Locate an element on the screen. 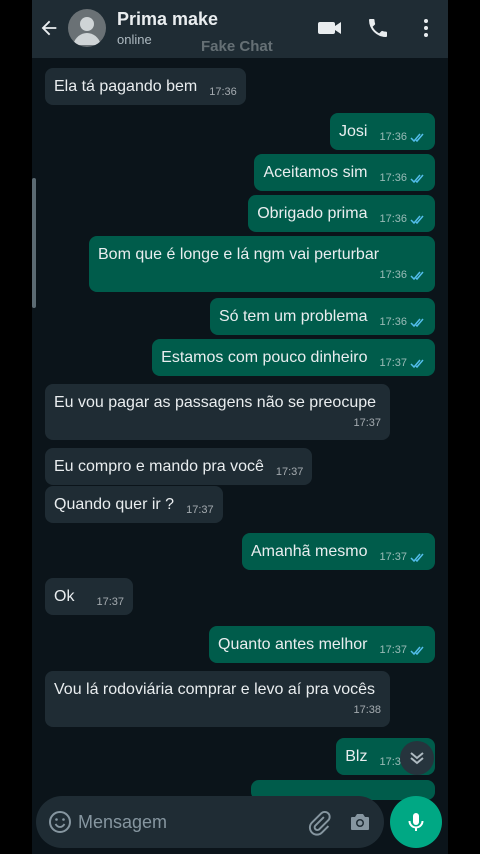 This screenshot has width=480, height=854. contact-status: online is located at coordinates (134, 39).